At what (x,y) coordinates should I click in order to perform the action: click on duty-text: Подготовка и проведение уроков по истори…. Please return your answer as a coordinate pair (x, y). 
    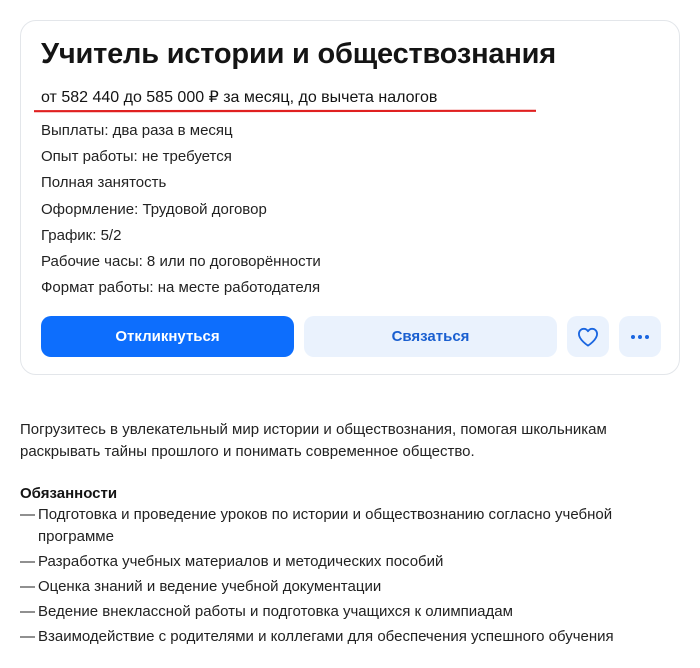
    Looking at the image, I should click on (325, 525).